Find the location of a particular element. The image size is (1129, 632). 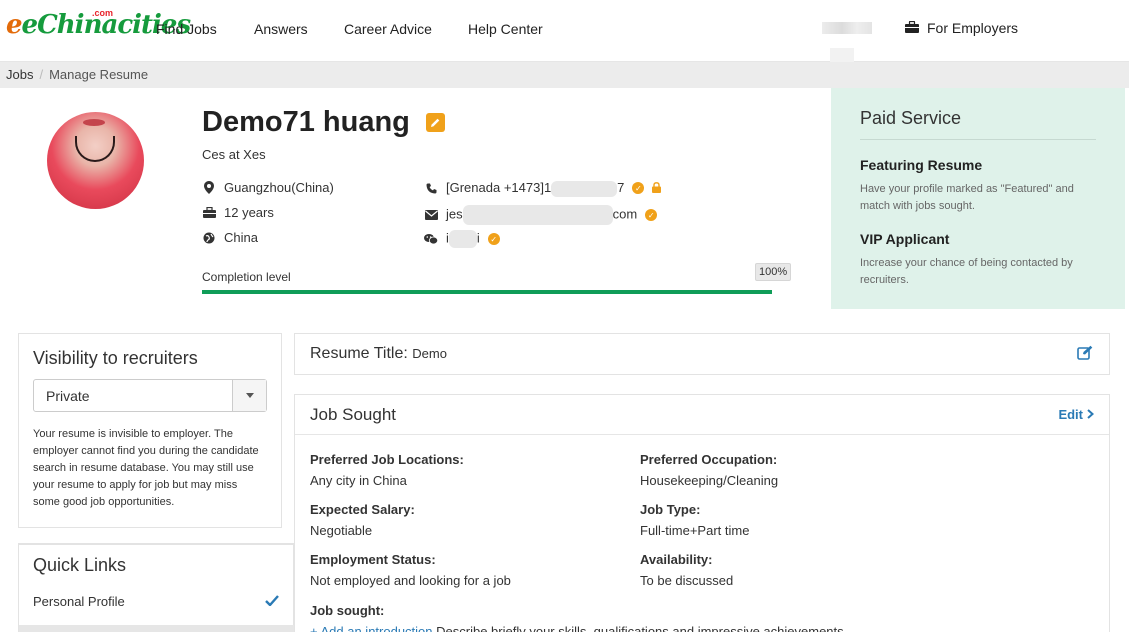

email-suffix: com is located at coordinates (625, 214).